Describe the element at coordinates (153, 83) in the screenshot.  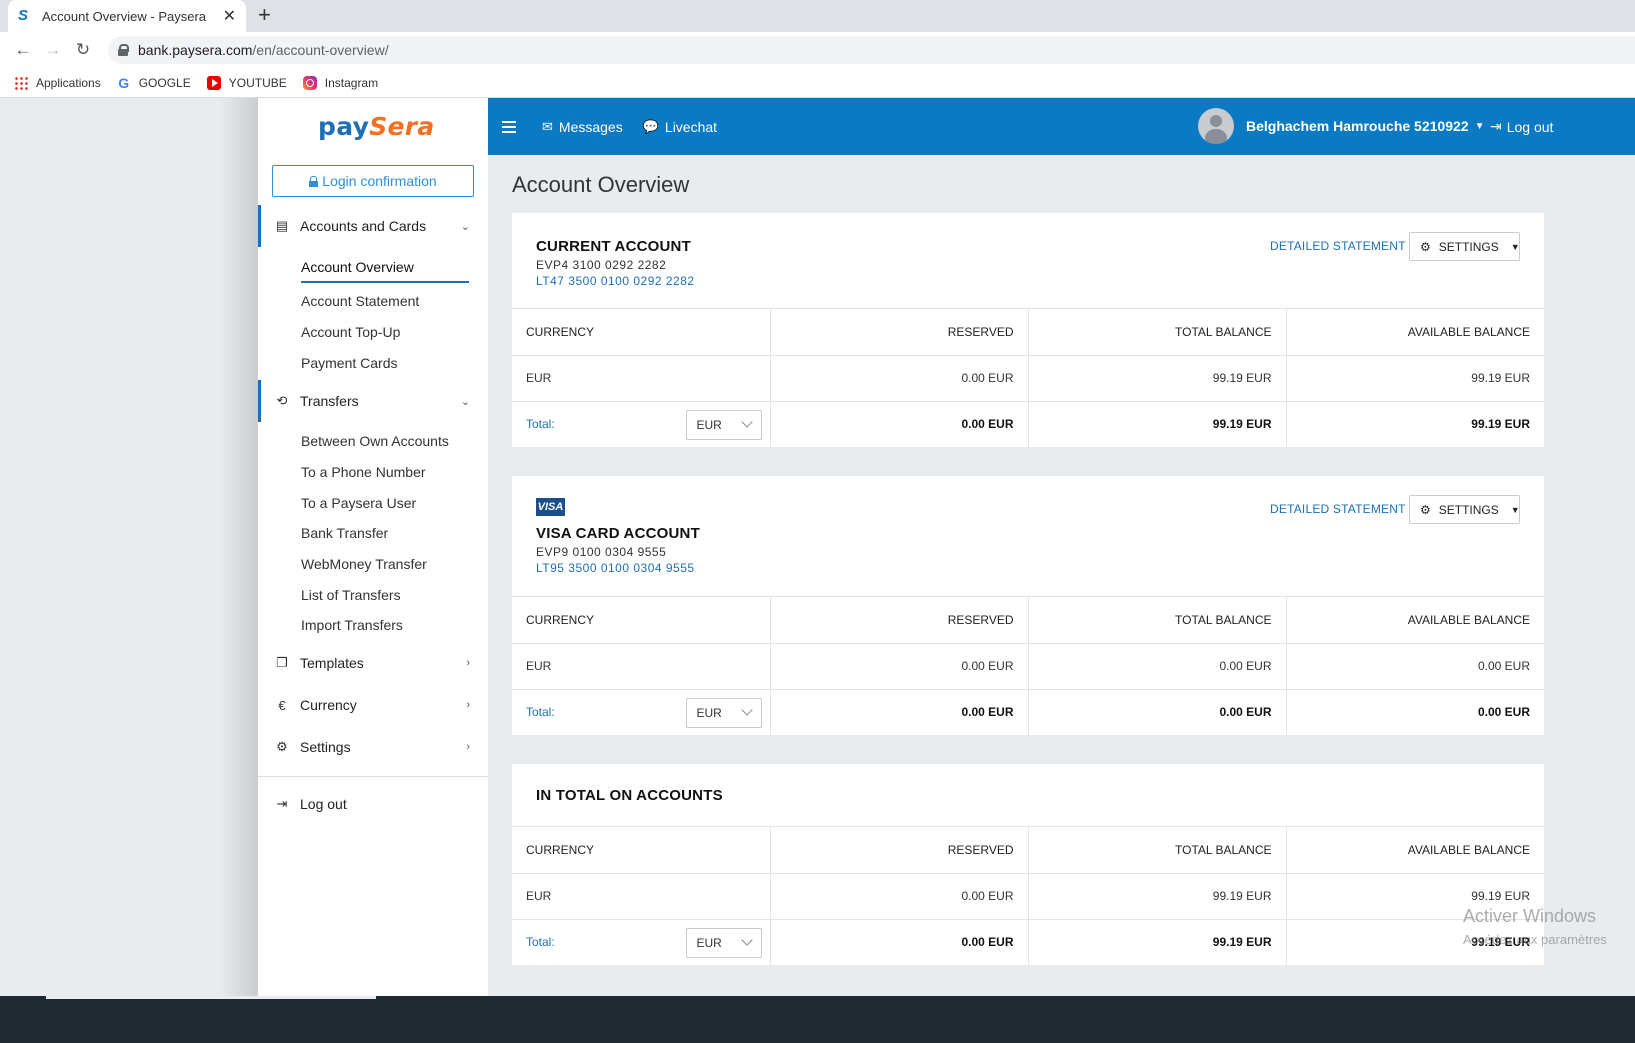
I see `bookmark-google: G GOOGLE` at that location.